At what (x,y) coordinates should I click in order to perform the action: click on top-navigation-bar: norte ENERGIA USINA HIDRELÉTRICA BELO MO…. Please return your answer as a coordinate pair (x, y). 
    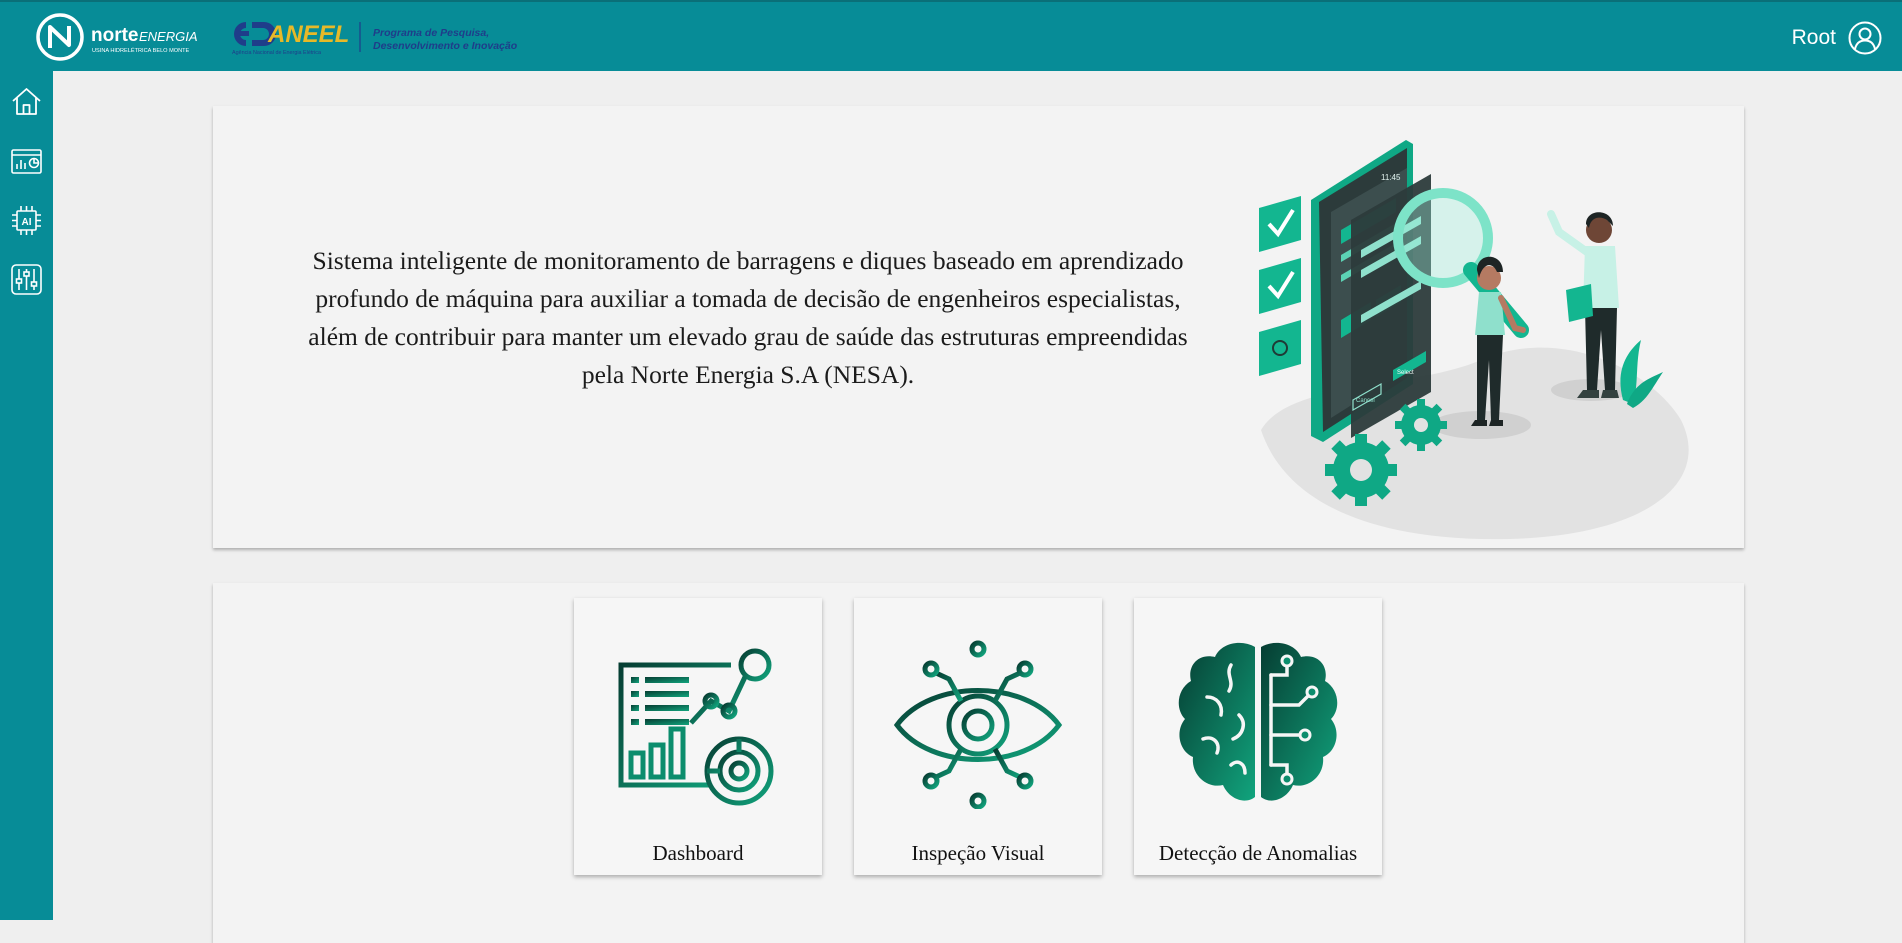
    Looking at the image, I should click on (951, 35).